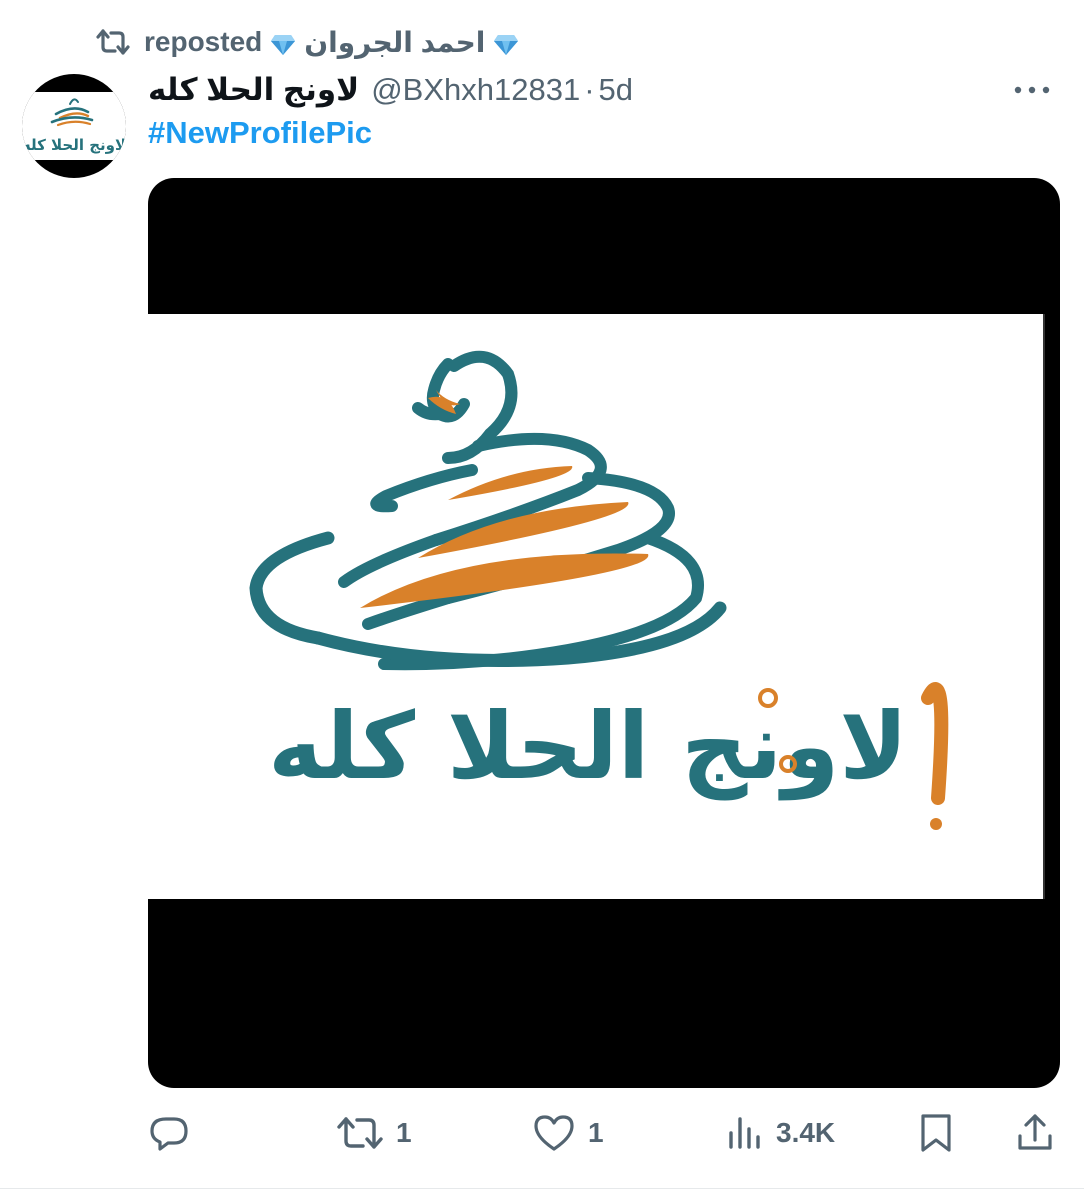 This screenshot has width=1084, height=1200. I want to click on tweet-actions: 1 1 3.4K, so click(604, 1133).